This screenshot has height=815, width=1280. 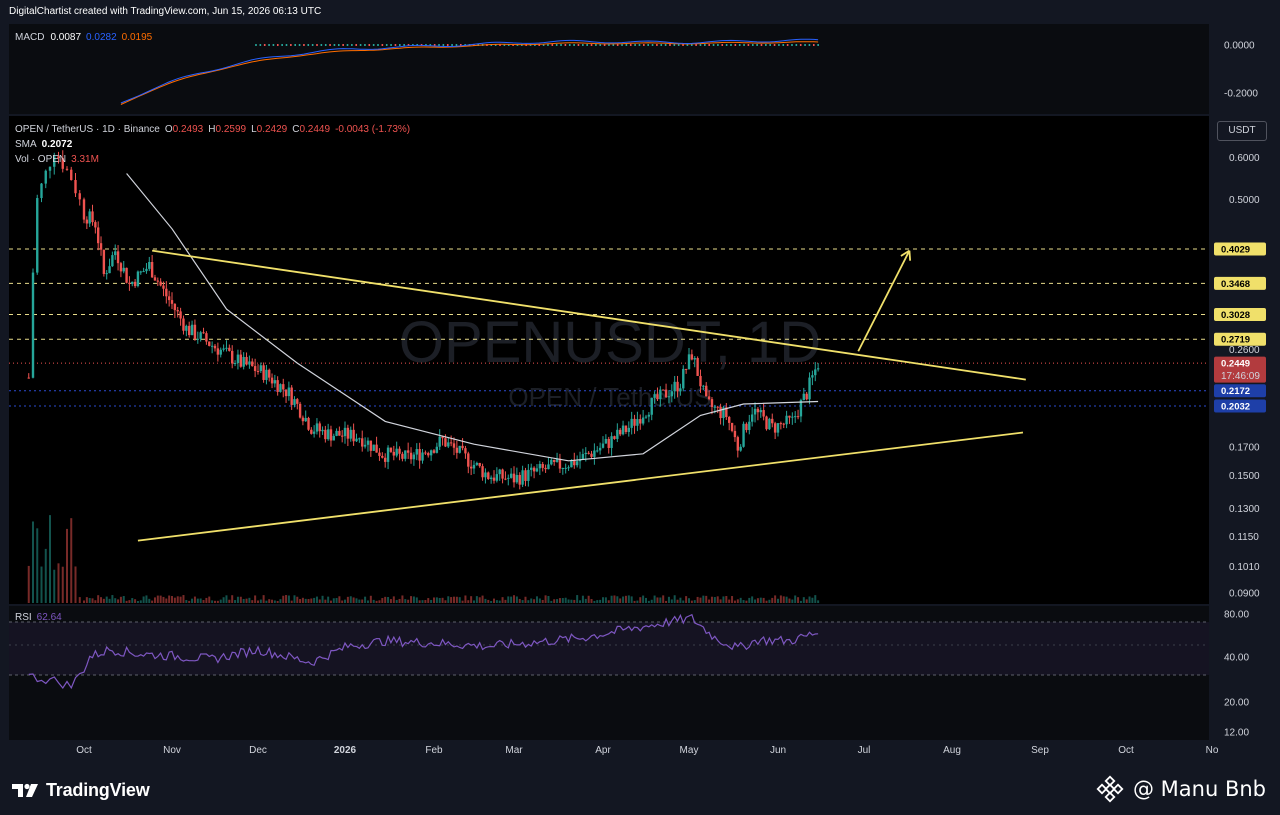 What do you see at coordinates (1235, 250) in the screenshot?
I see `price-badge-text-0: 0.4029` at bounding box center [1235, 250].